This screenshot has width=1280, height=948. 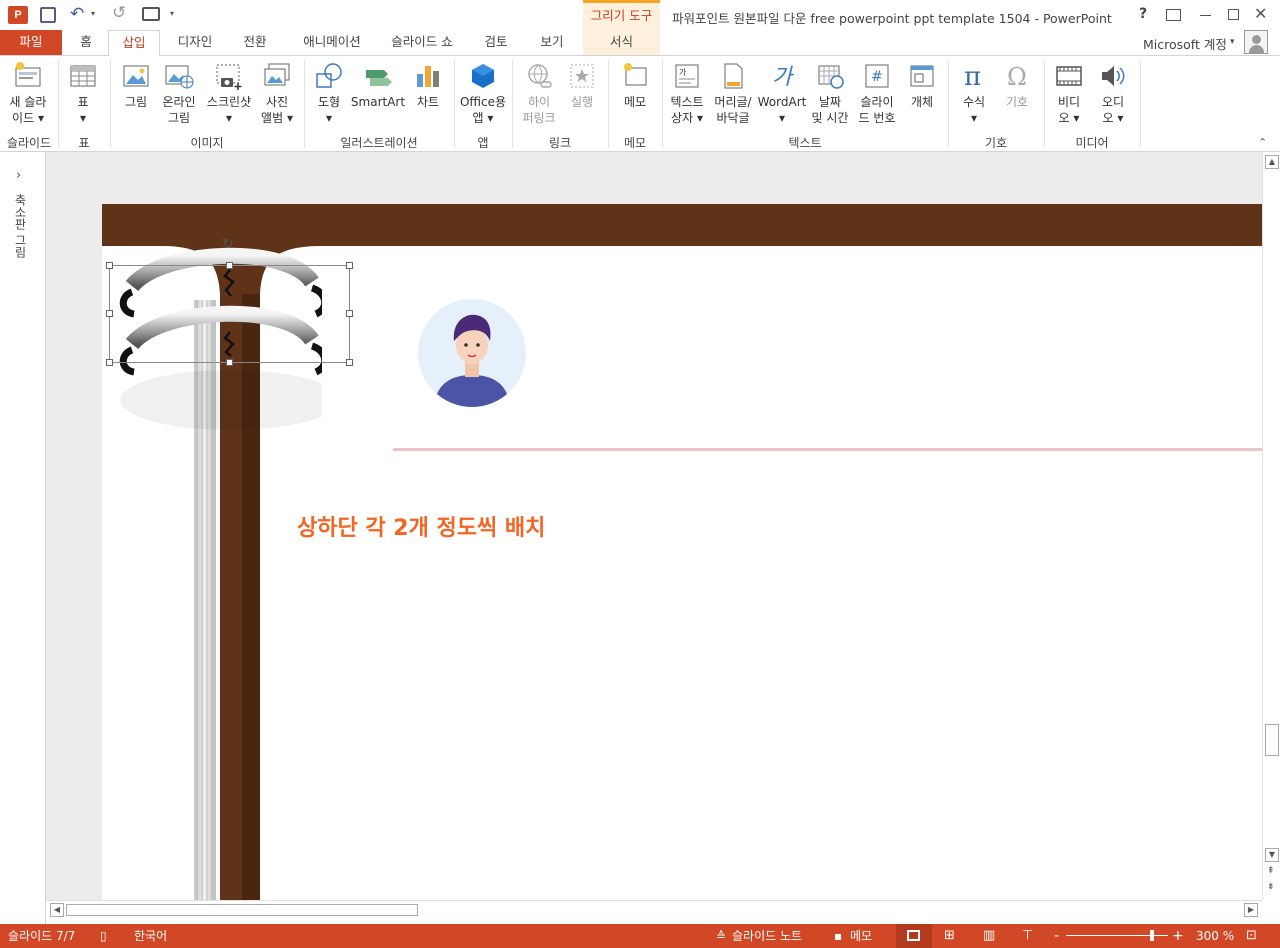 I want to click on audio-button: 오디 오 ▾, so click(x=1113, y=93).